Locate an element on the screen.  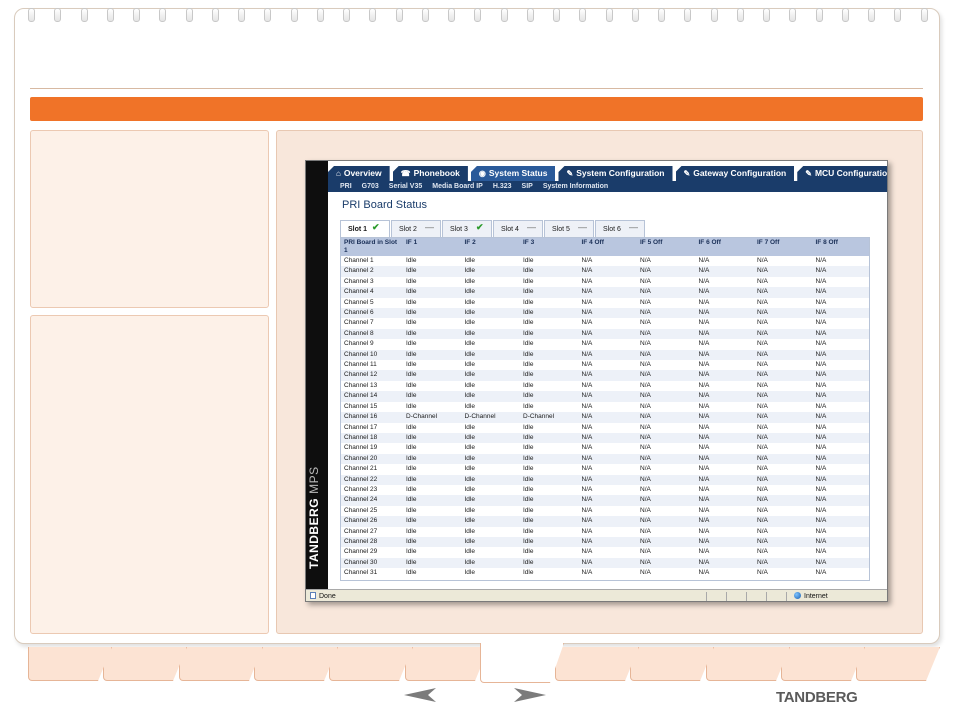
tab-slot-4: Slot 4 — is located at coordinates (518, 228).